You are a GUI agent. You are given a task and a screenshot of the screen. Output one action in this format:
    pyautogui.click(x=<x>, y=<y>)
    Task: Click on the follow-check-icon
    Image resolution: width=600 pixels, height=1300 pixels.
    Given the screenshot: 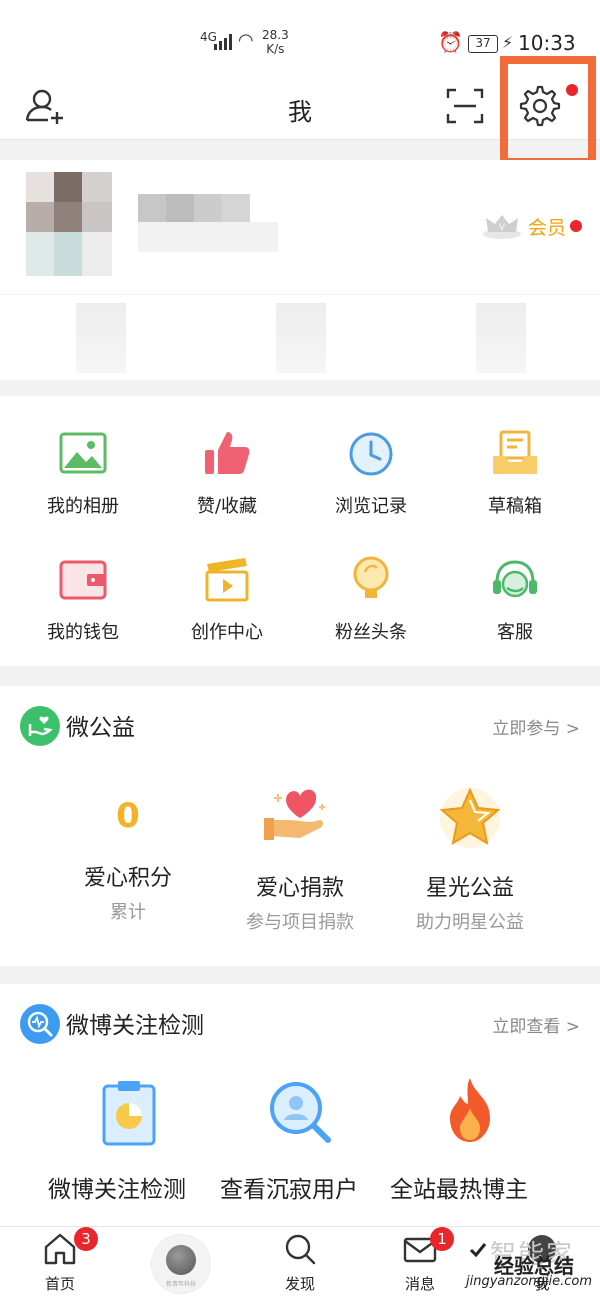 What is the action you would take?
    pyautogui.click(x=40, y=1024)
    